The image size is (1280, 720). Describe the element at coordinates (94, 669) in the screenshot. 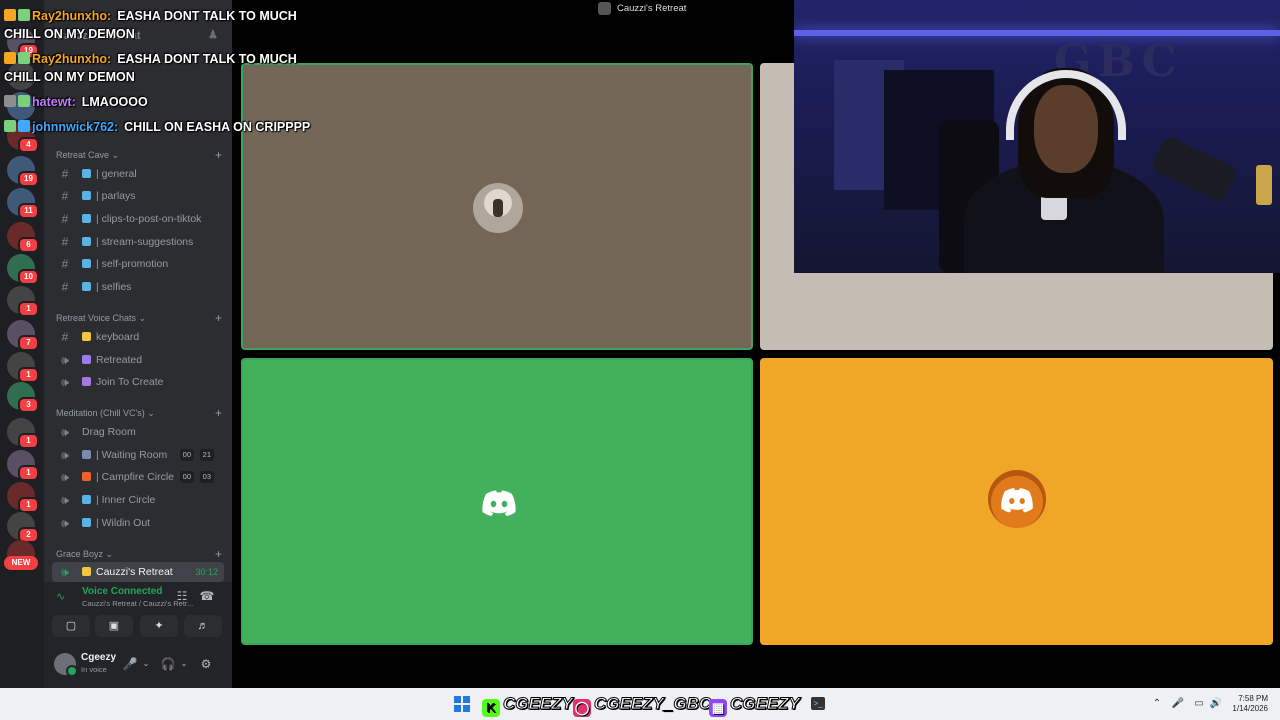

I see `user-status: In voice` at that location.